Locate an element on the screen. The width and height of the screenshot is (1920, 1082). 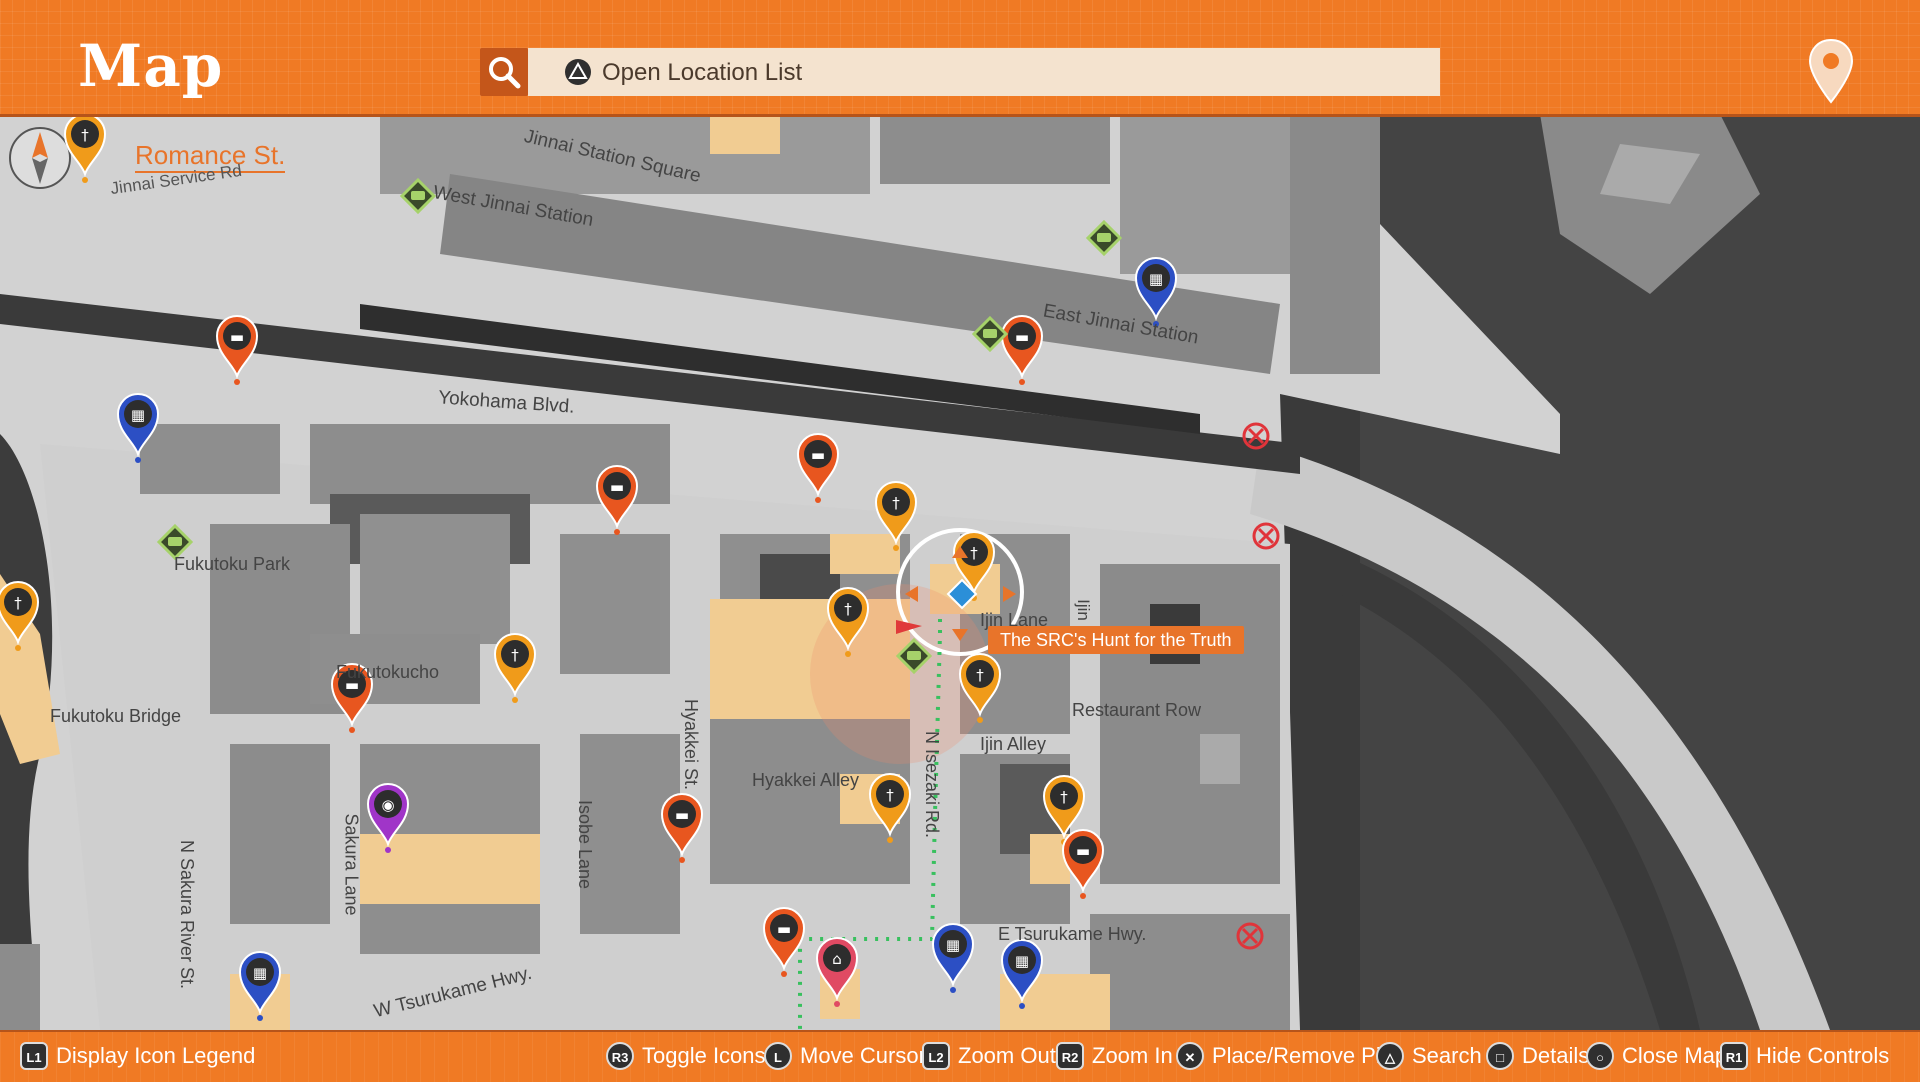
control-hide-controls: R1 Hide Controls is located at coordinates (1804, 1056).